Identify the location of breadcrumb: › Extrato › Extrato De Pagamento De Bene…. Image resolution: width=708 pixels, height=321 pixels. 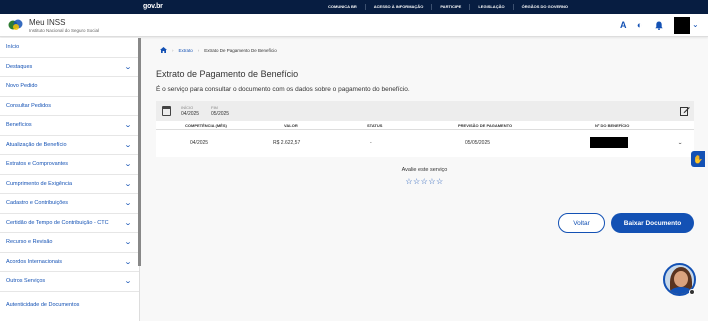
(218, 50).